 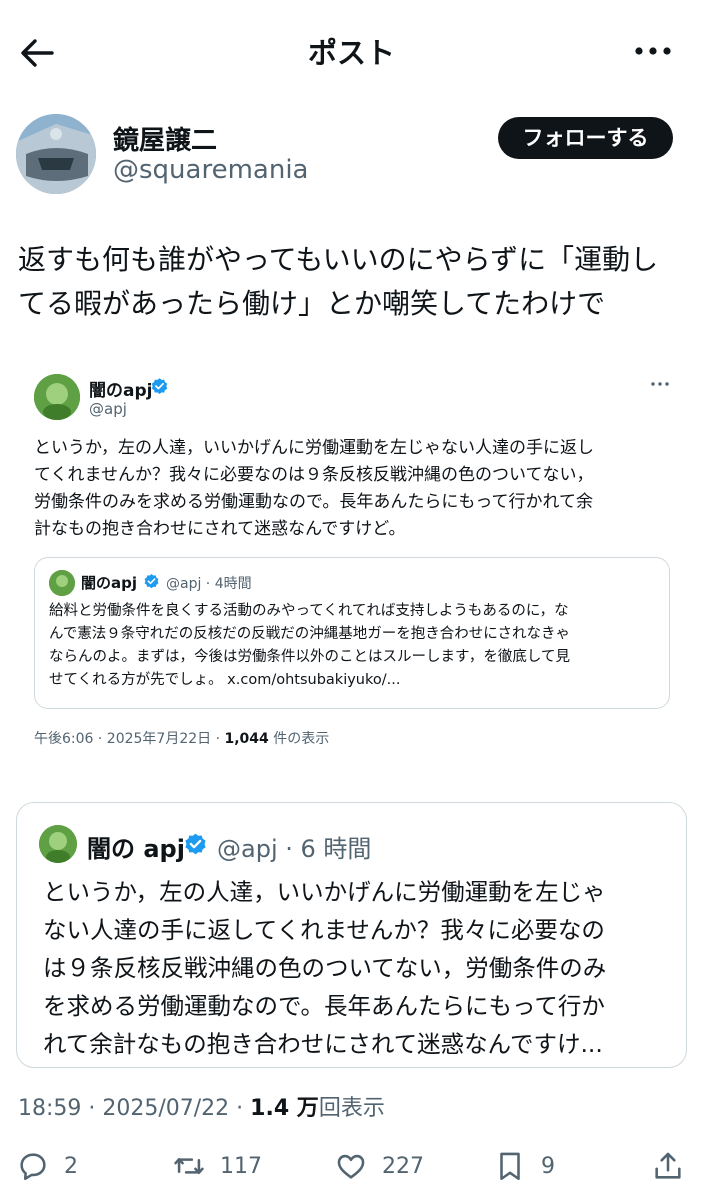 I want to click on repost-button: 117, so click(x=217, y=1166).